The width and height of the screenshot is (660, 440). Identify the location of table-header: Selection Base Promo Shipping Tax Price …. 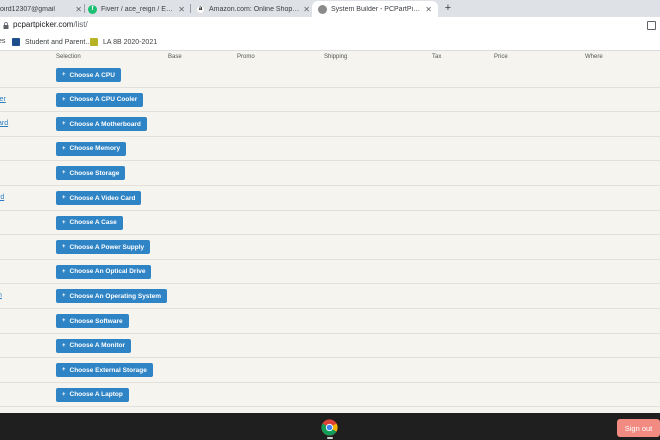
(330, 57).